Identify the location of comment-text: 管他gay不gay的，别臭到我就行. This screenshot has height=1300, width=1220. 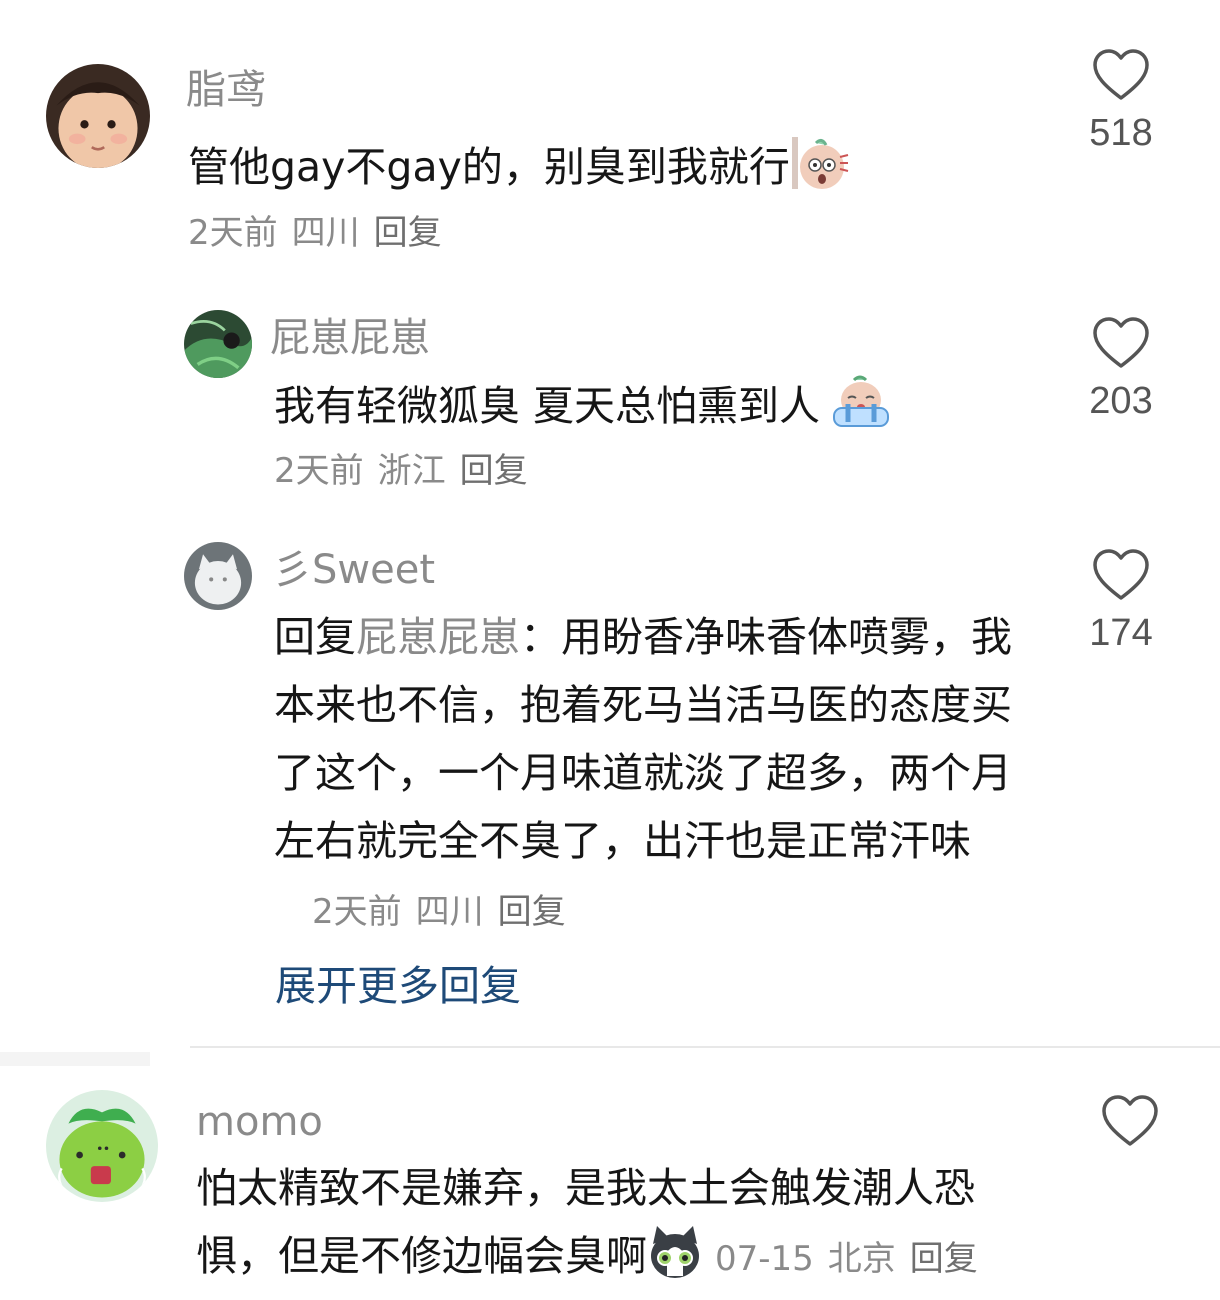
(519, 172).